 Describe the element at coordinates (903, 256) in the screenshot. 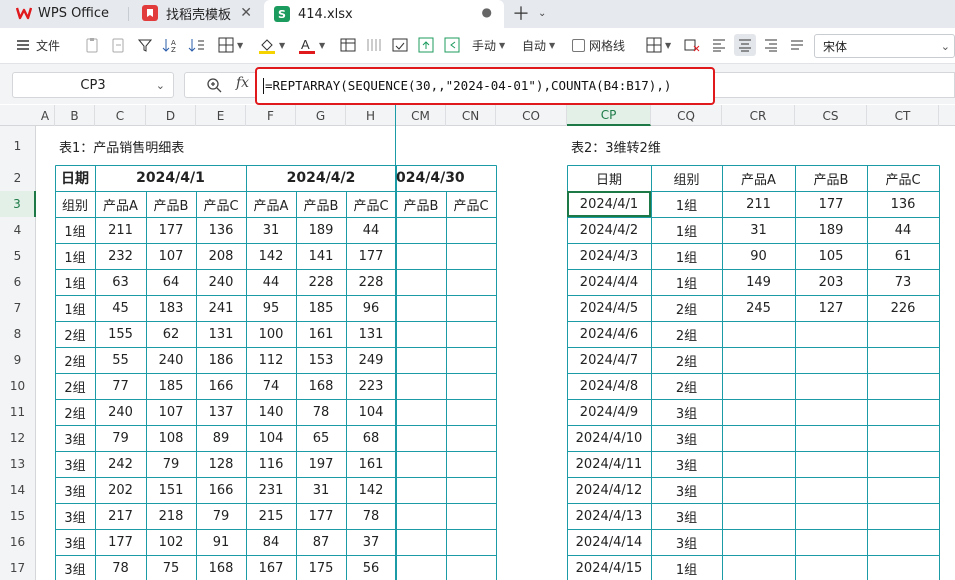

I see `table2-cell: 61` at that location.